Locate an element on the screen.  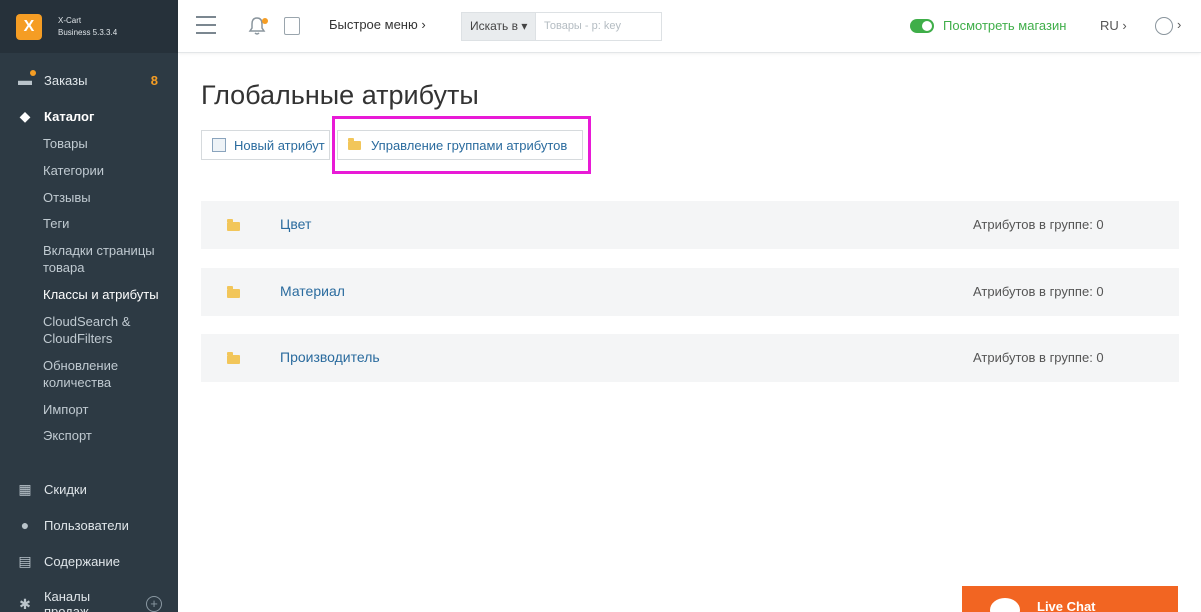
menu-toggle-icon is located at coordinates (206, 25).